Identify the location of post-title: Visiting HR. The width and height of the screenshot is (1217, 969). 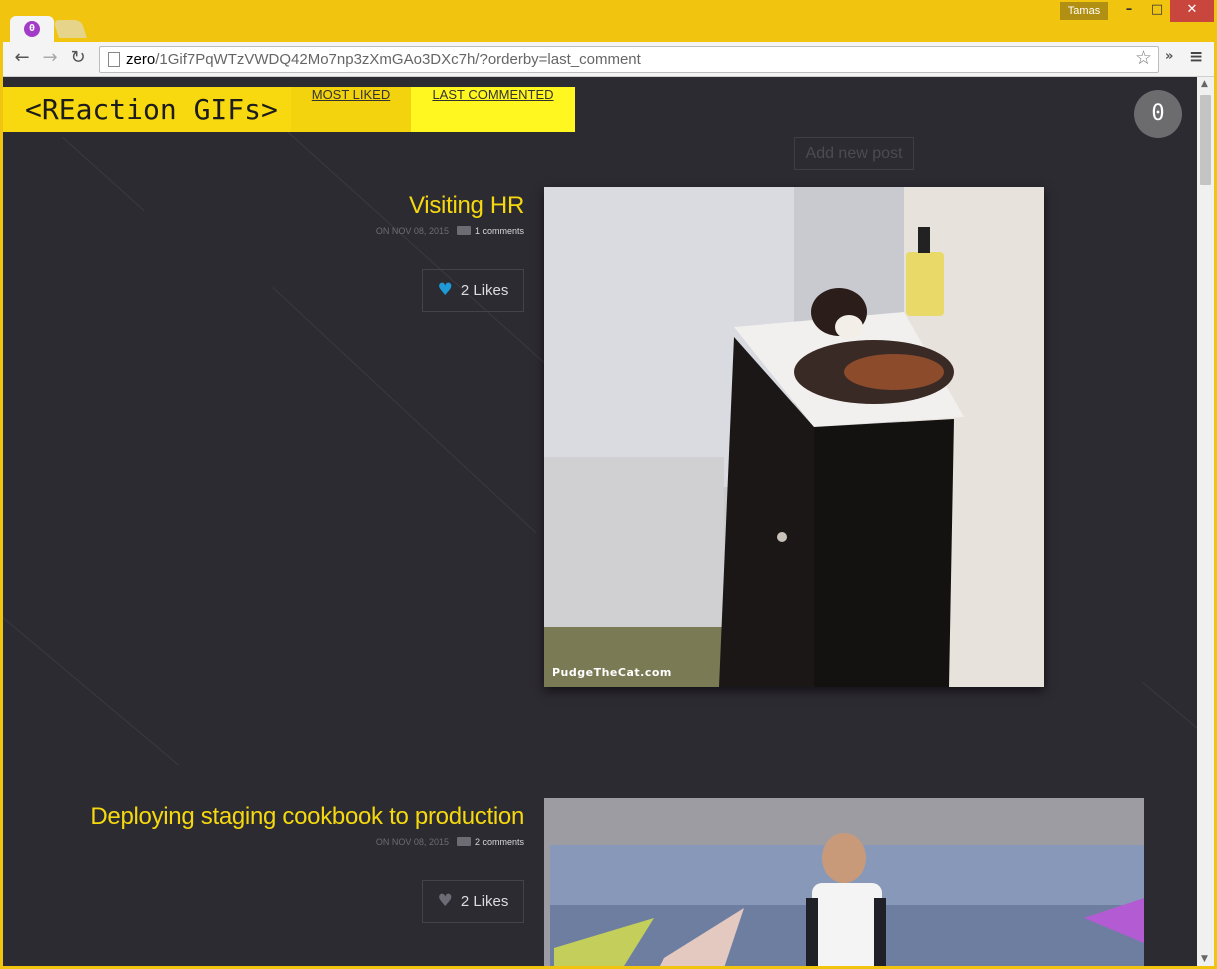
(466, 206).